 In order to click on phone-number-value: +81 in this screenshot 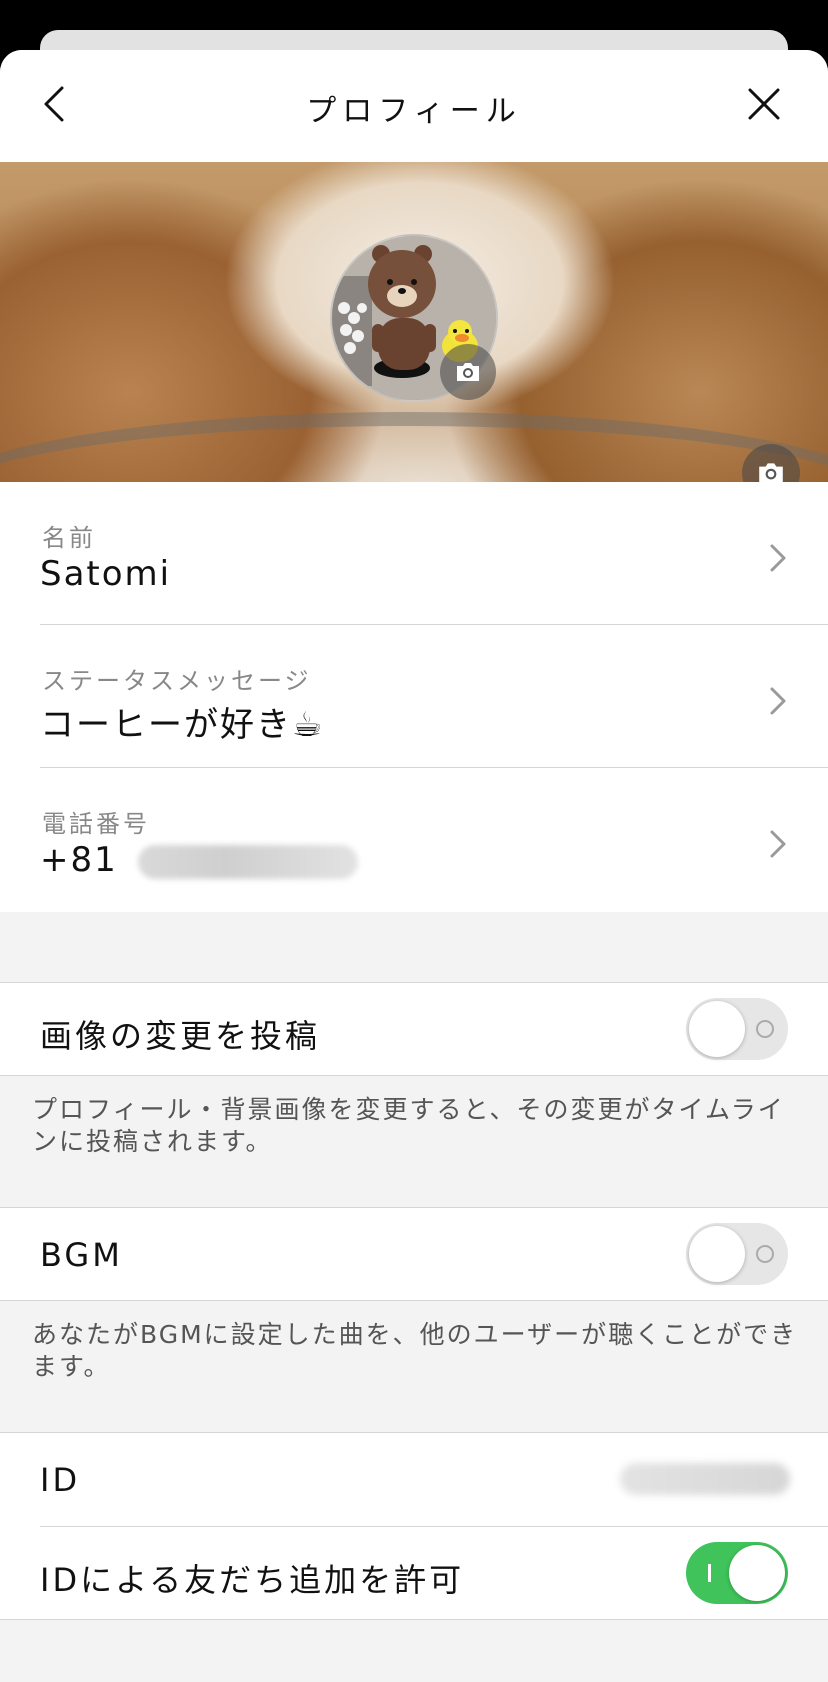, I will do `click(199, 860)`.